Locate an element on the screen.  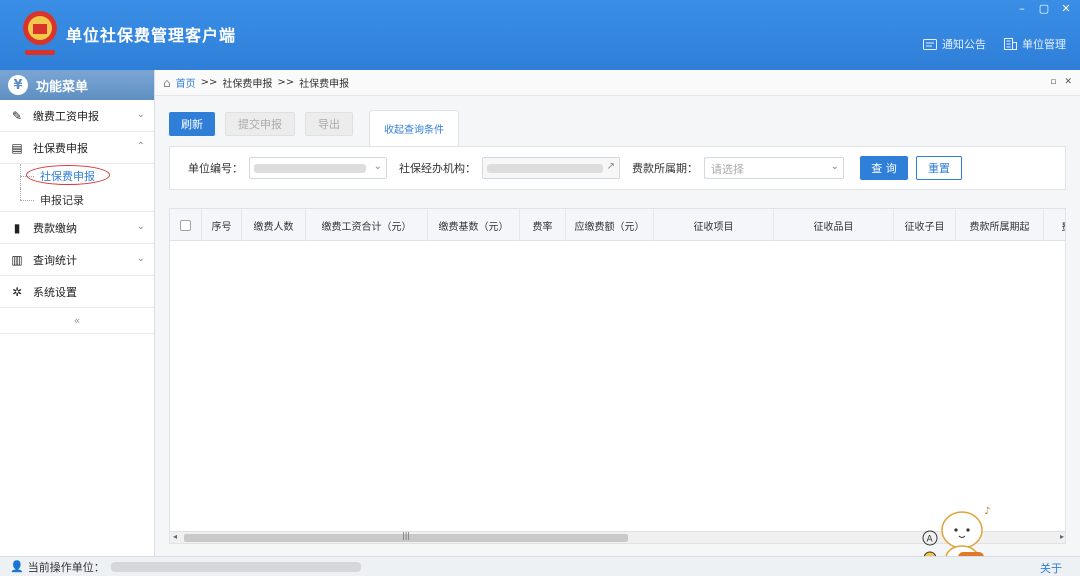
submit-declare-button: 提交申报 is located at coordinates (260, 124).